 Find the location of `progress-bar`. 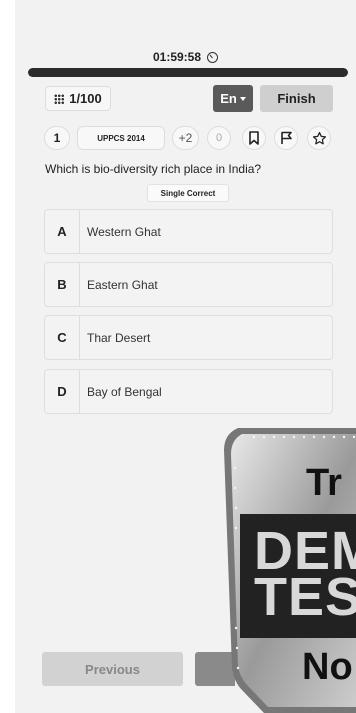

progress-bar is located at coordinates (188, 72).